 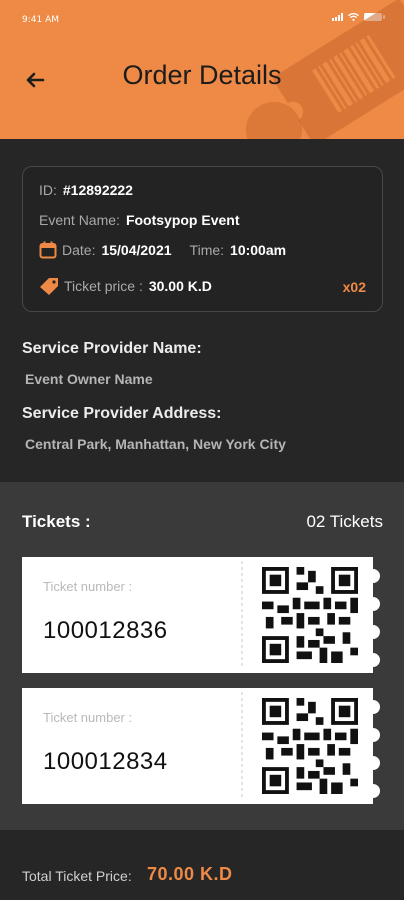 What do you see at coordinates (97, 190) in the screenshot?
I see `order-id-value: #12892222` at bounding box center [97, 190].